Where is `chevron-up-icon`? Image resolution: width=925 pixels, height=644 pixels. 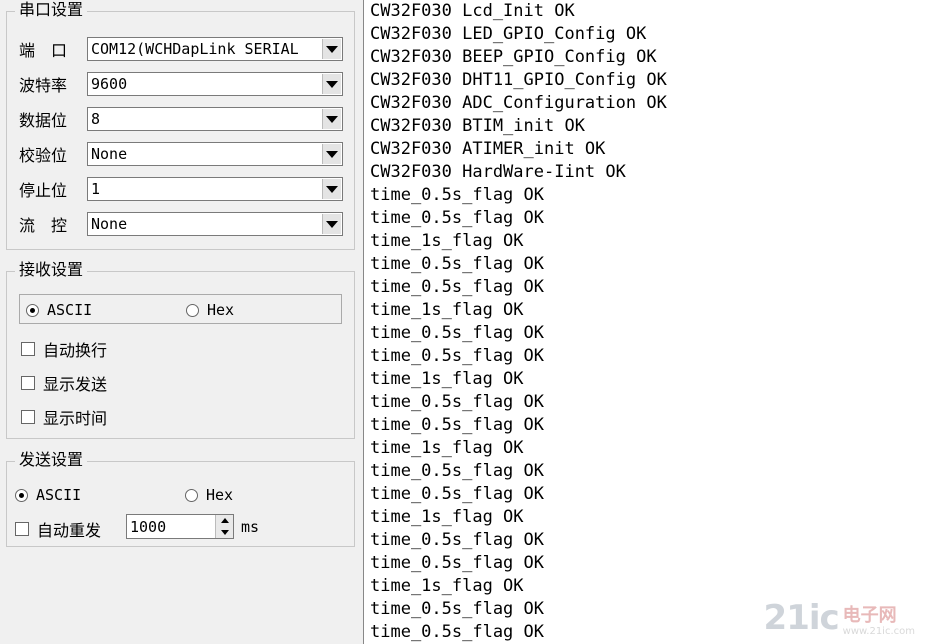 chevron-up-icon is located at coordinates (224, 521).